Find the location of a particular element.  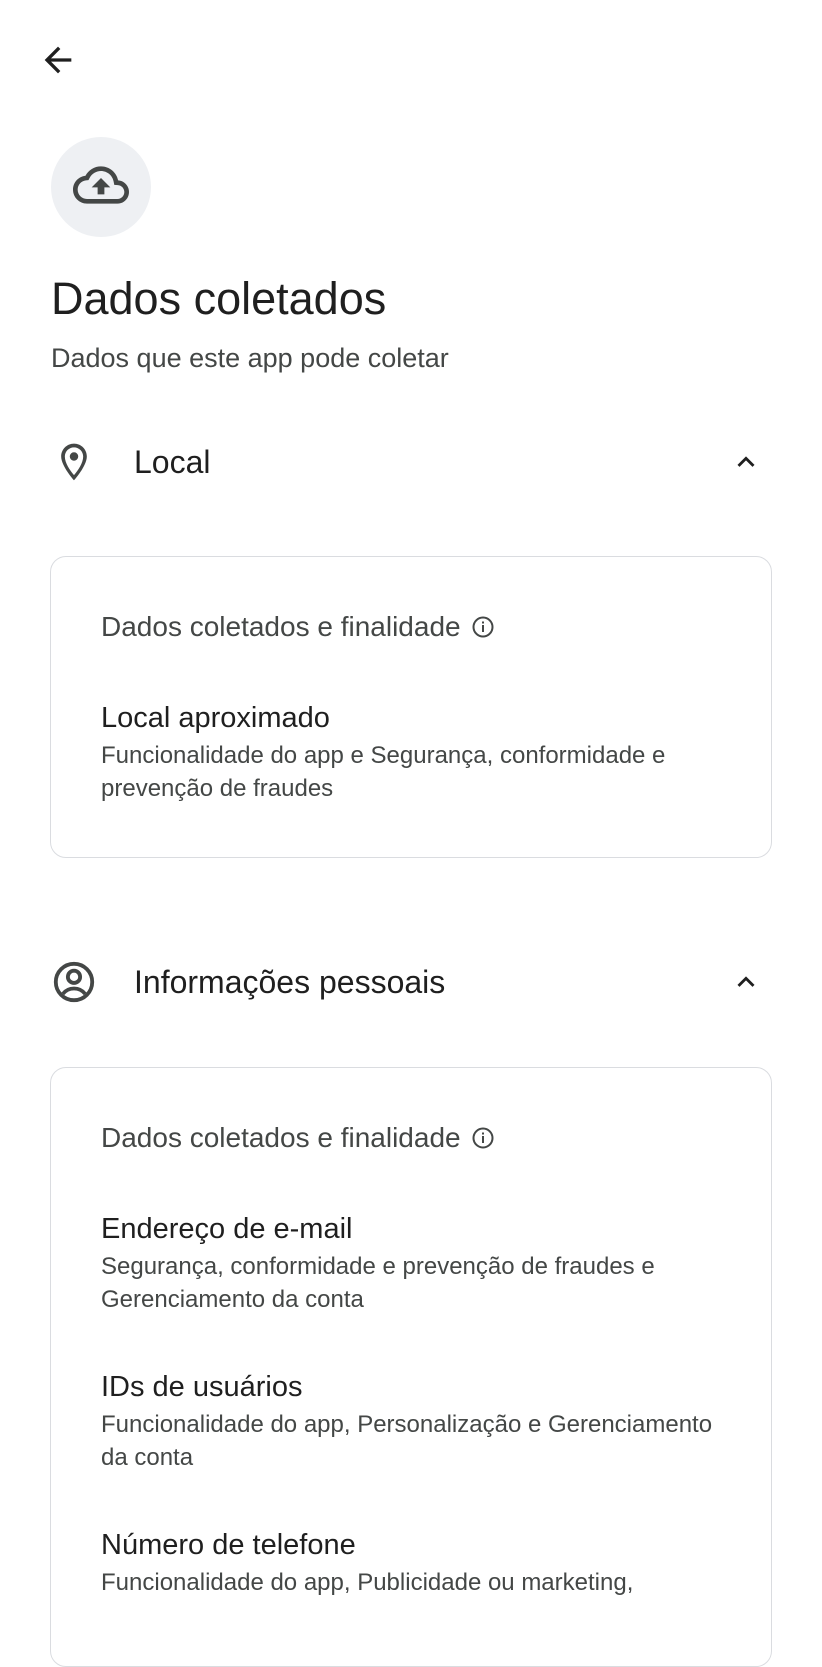

item-title: Local aproximado is located at coordinates (215, 718).